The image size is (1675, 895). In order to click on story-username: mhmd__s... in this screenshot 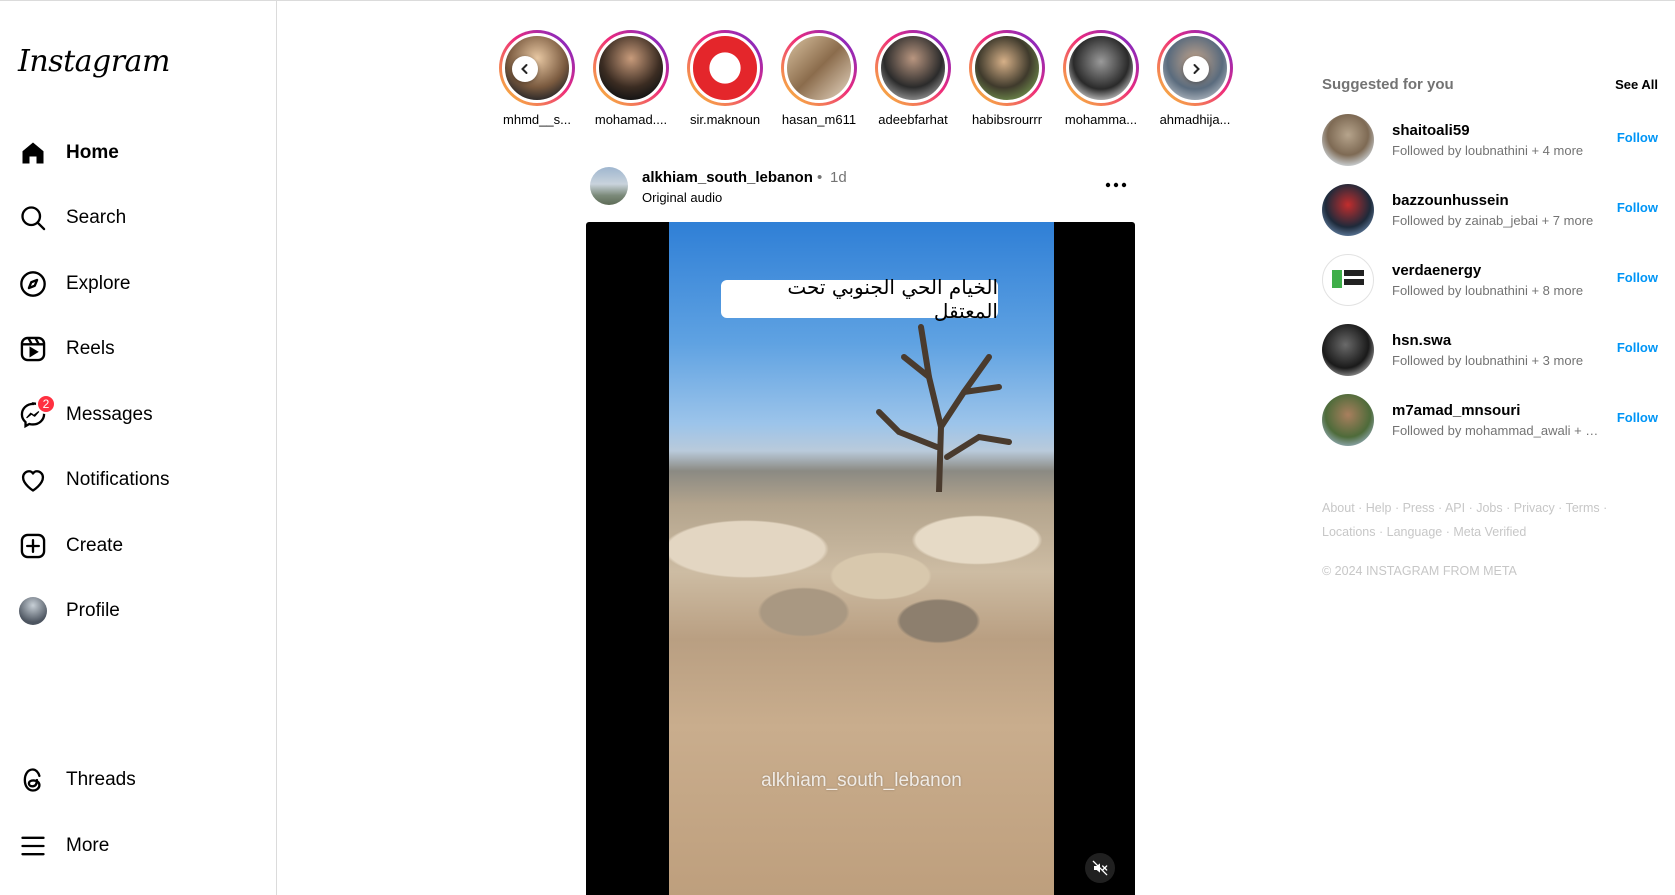, I will do `click(537, 119)`.